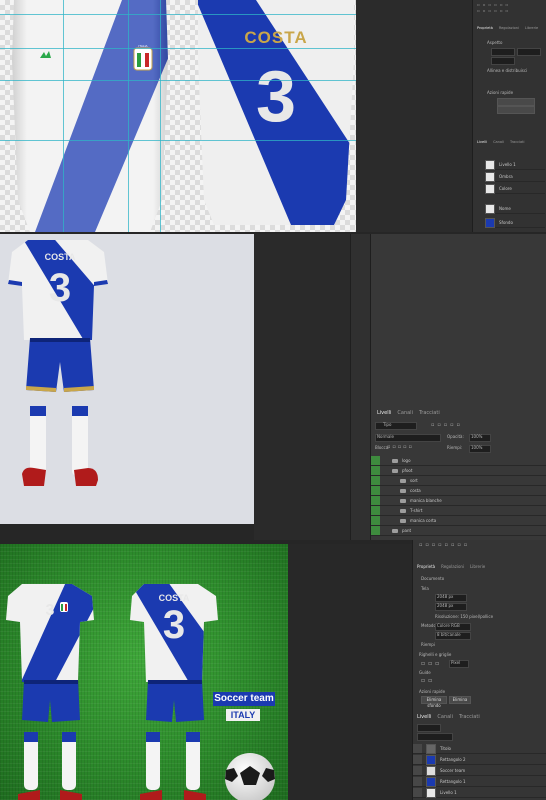 The width and height of the screenshot is (546, 800). What do you see at coordinates (434, 702) in the screenshot?
I see `remove-background-button: Elimina sfondo` at bounding box center [434, 702].